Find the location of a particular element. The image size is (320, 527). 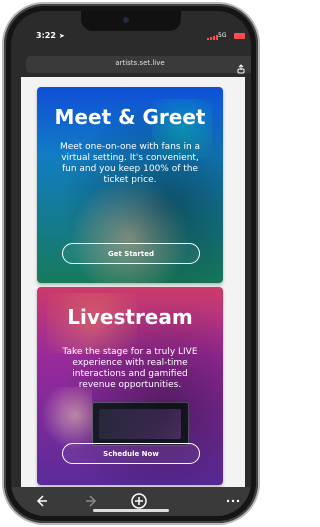

battery-icon is located at coordinates (239, 36).